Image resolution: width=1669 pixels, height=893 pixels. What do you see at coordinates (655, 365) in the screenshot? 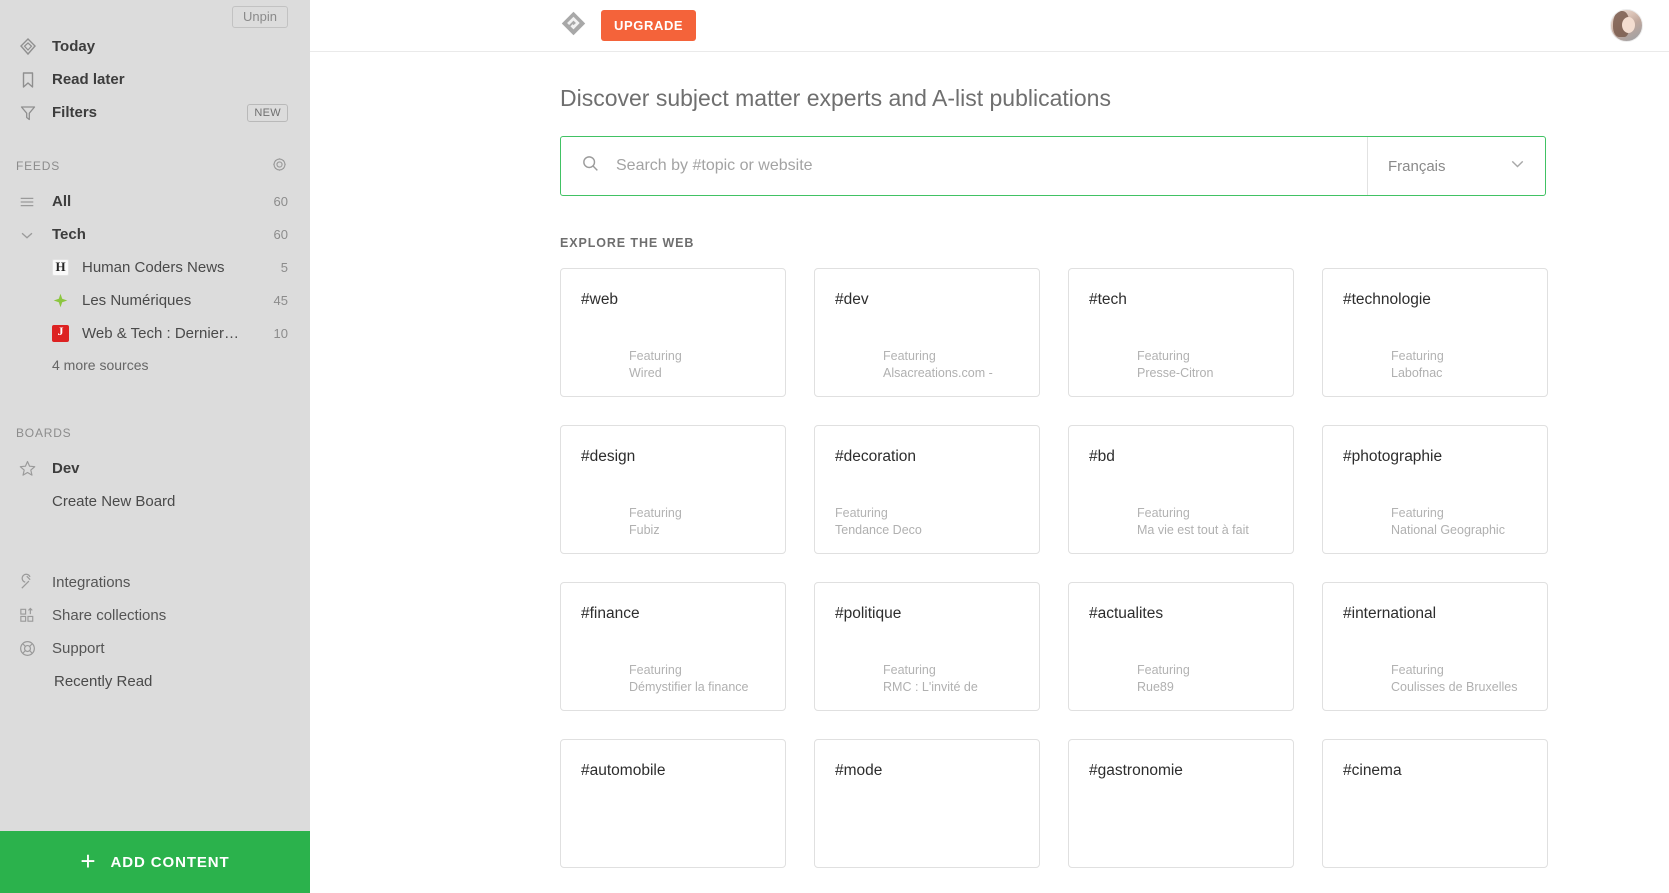
I see `topic-featuring: Featuring Wired` at bounding box center [655, 365].